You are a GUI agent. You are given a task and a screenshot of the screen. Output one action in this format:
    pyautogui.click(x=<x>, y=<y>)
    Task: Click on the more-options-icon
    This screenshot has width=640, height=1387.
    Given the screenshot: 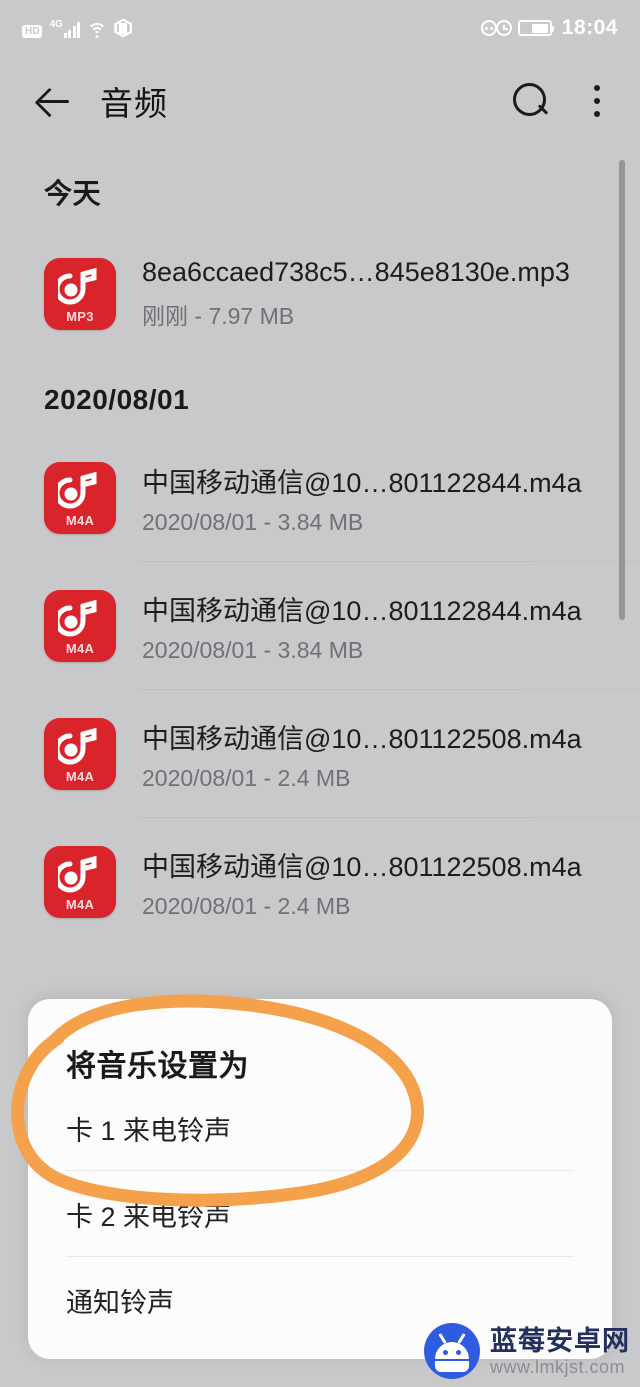 What is the action you would take?
    pyautogui.click(x=597, y=101)
    